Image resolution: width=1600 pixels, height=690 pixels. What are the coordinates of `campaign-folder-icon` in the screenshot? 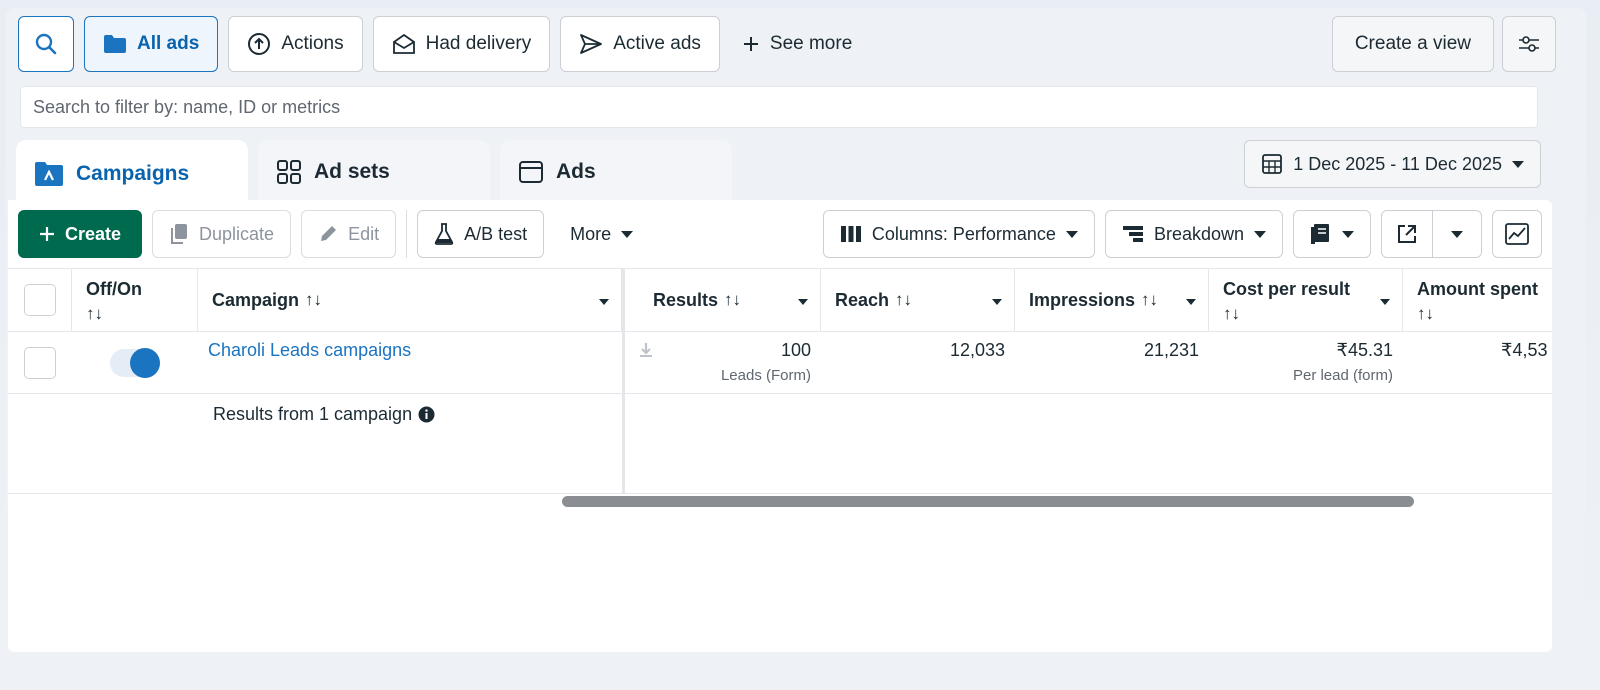 It's located at (49, 174).